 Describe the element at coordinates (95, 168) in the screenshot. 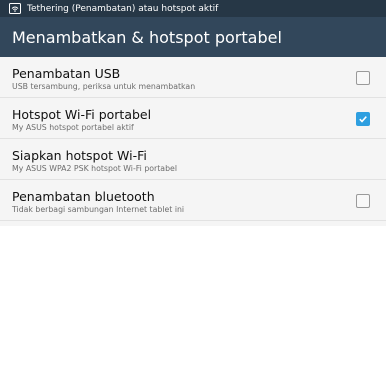

I see `setting-summary: My ASUS WPA2 PSK hotspot Wi-Fi portabel` at that location.